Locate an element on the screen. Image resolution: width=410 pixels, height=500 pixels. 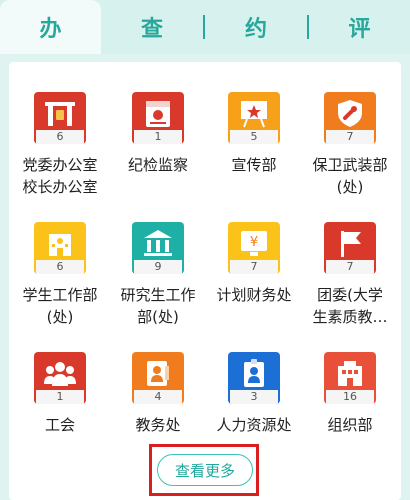
flag-icon: 7 is located at coordinates (350, 248).